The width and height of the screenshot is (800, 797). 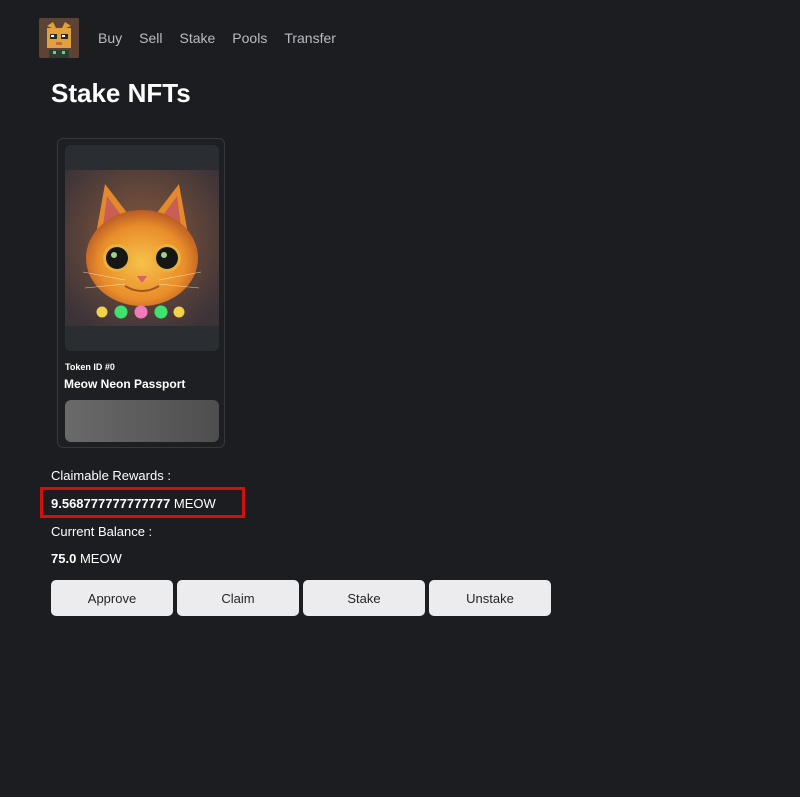 What do you see at coordinates (112, 598) in the screenshot?
I see `approve-button: Approve` at bounding box center [112, 598].